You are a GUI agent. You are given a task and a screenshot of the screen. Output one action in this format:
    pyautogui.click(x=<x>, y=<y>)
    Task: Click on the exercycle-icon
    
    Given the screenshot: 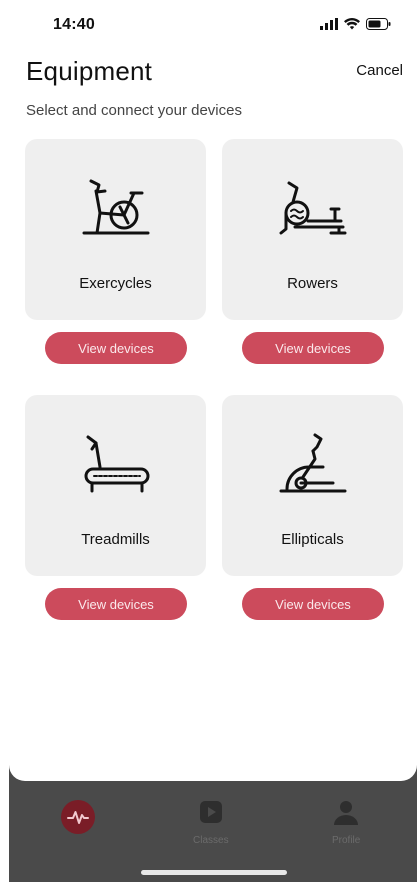 What is the action you would take?
    pyautogui.click(x=116, y=210)
    